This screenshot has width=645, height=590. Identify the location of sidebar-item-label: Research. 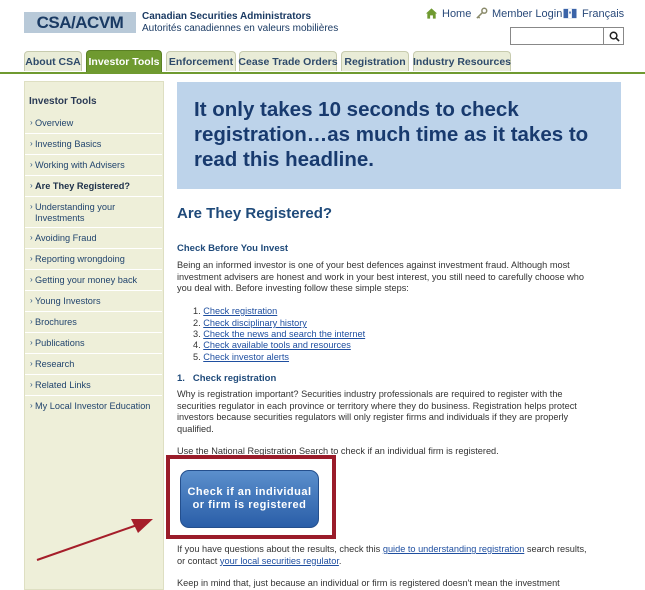
(55, 364).